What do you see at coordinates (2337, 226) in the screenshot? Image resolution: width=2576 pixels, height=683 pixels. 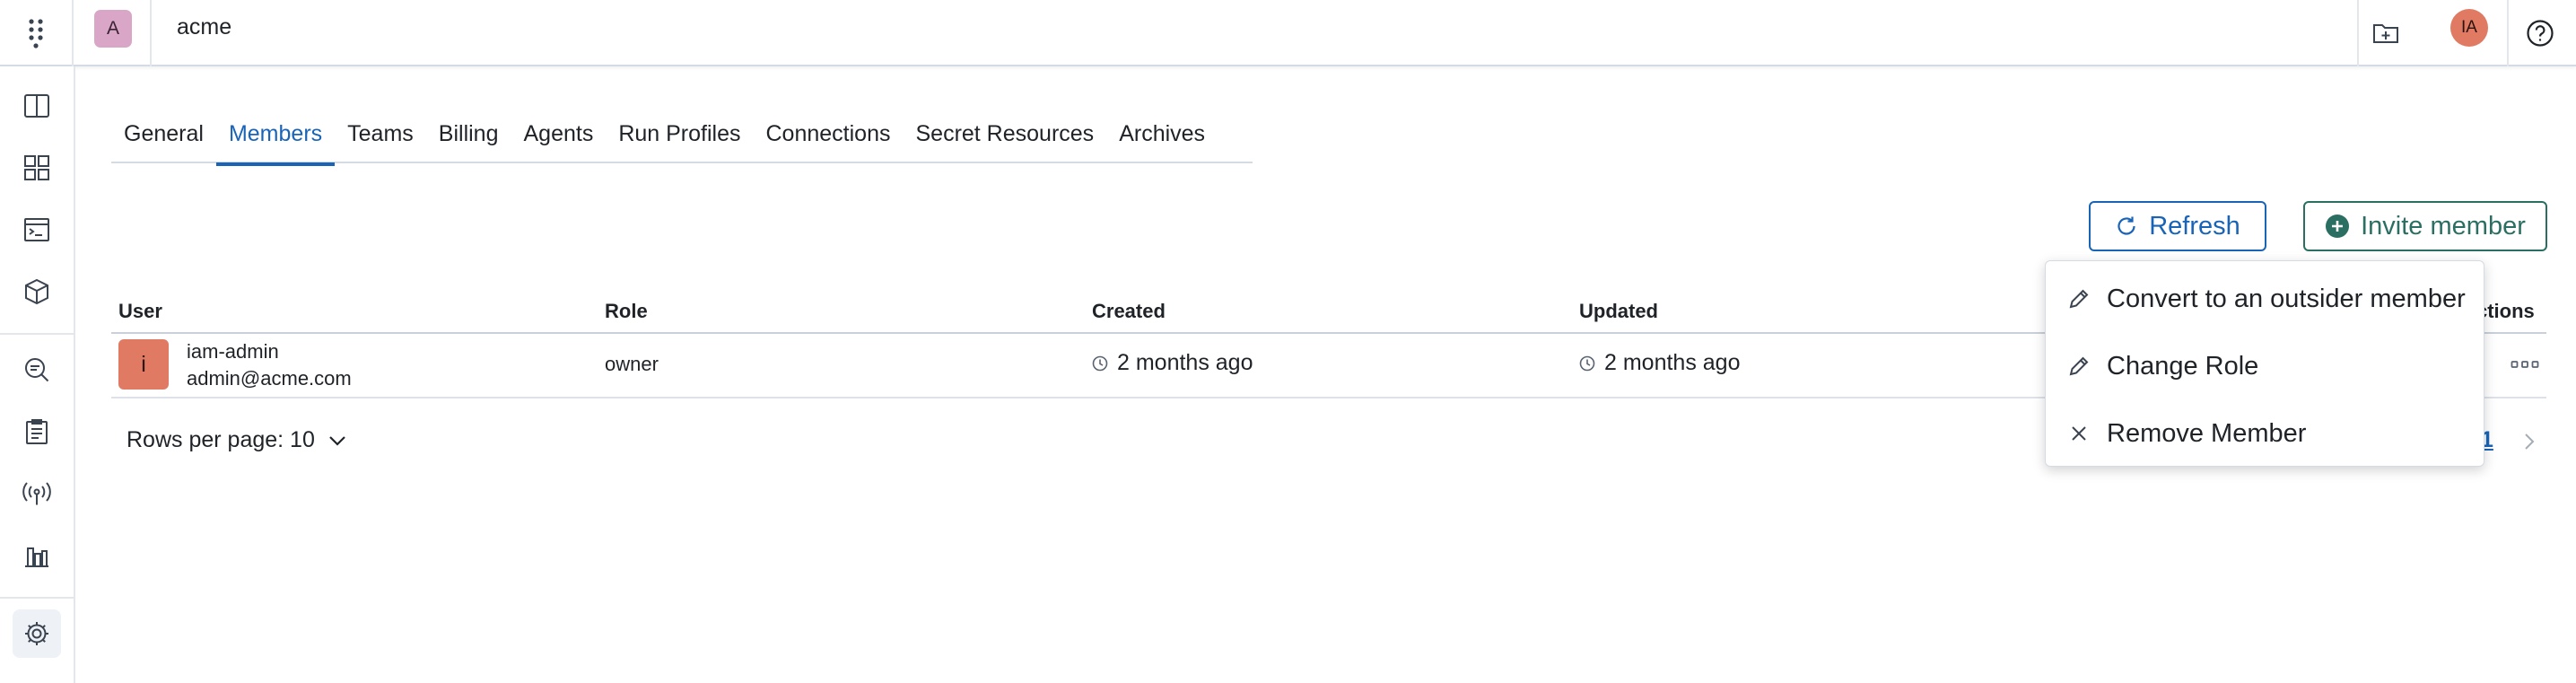 I see `add-circle-icon` at bounding box center [2337, 226].